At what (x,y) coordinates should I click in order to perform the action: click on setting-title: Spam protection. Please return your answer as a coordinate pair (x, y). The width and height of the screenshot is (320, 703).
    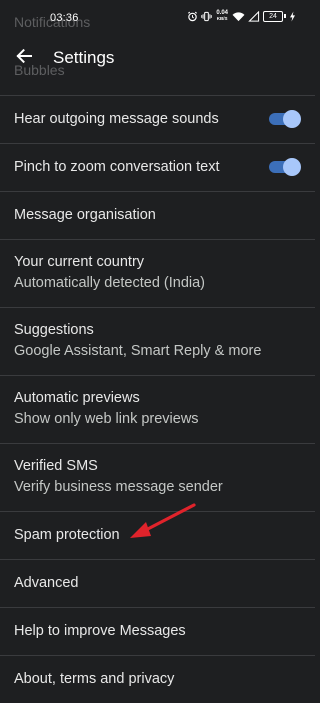
    Looking at the image, I should click on (67, 535).